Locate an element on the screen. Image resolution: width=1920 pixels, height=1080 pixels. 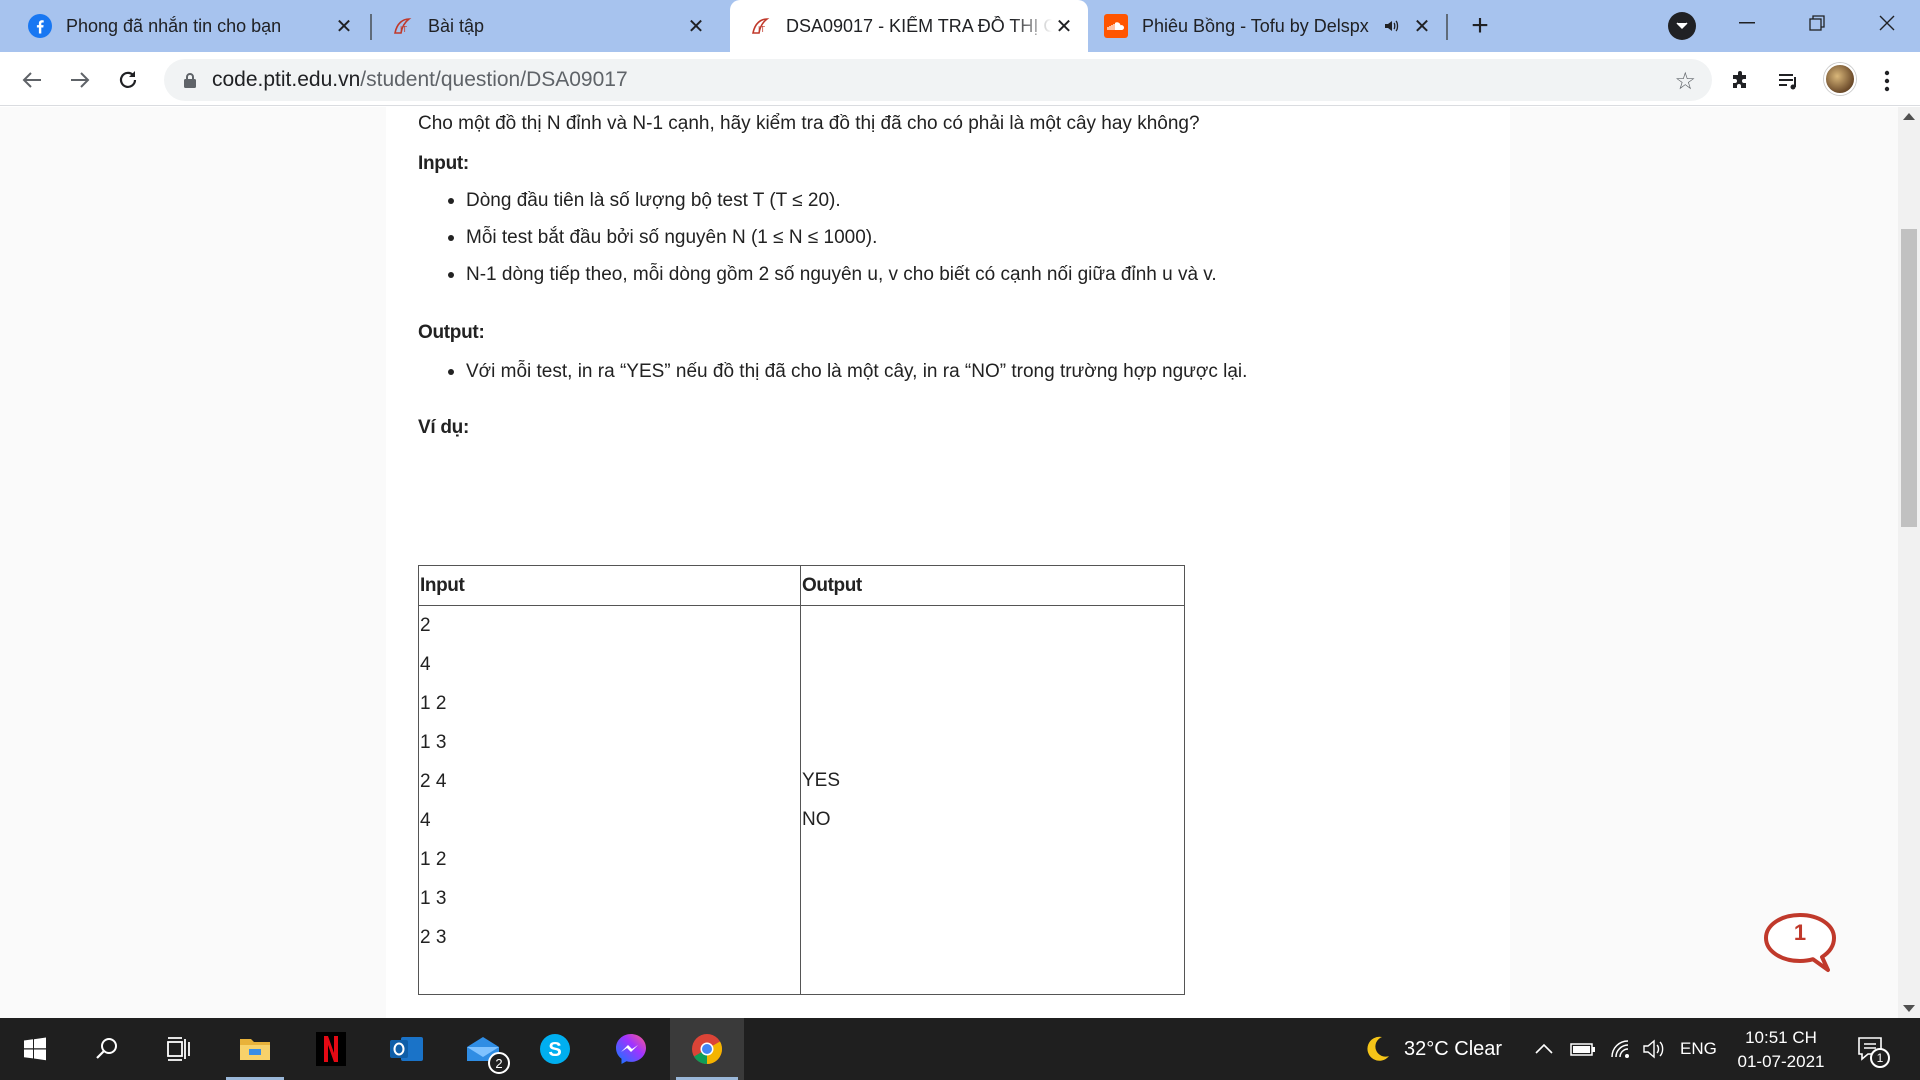
taskbar-messenger is located at coordinates (631, 1049).